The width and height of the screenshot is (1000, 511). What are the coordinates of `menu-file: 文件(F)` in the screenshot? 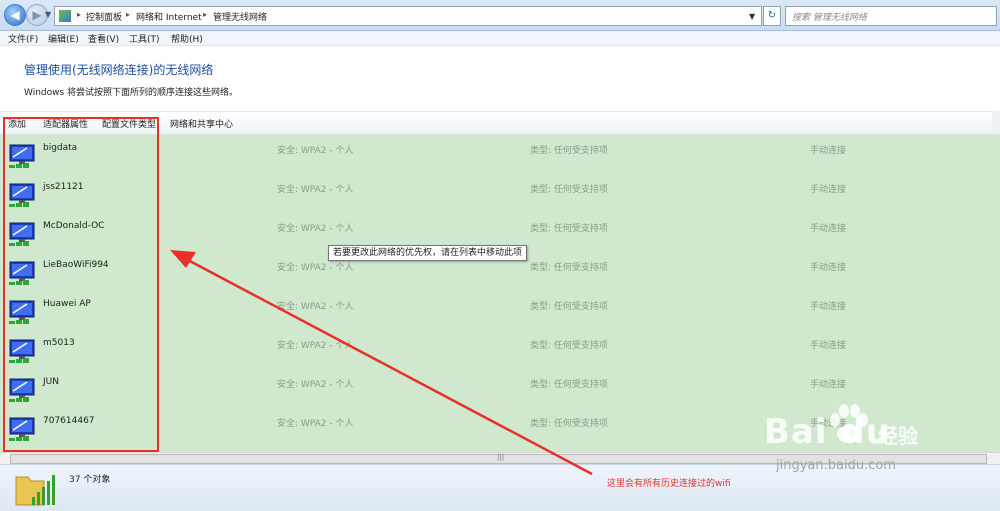 It's located at (23, 38).